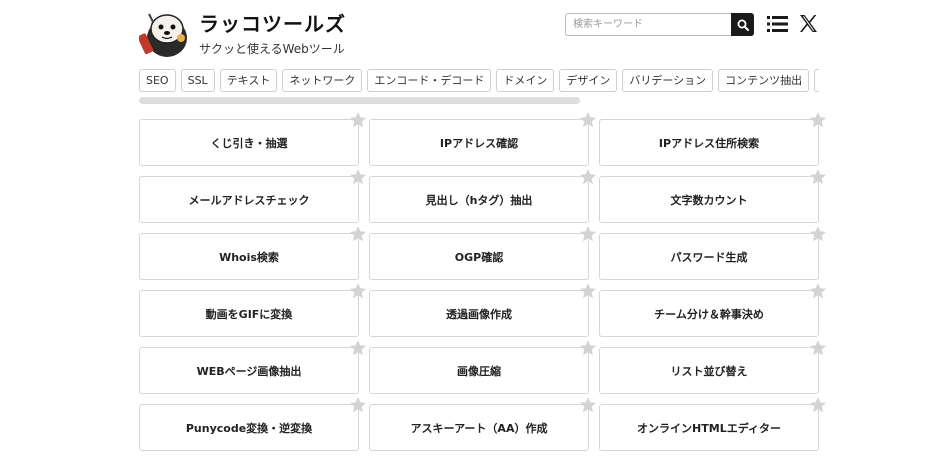 The height and width of the screenshot is (456, 950). Describe the element at coordinates (777, 24) in the screenshot. I see `list-menu-icon` at that location.